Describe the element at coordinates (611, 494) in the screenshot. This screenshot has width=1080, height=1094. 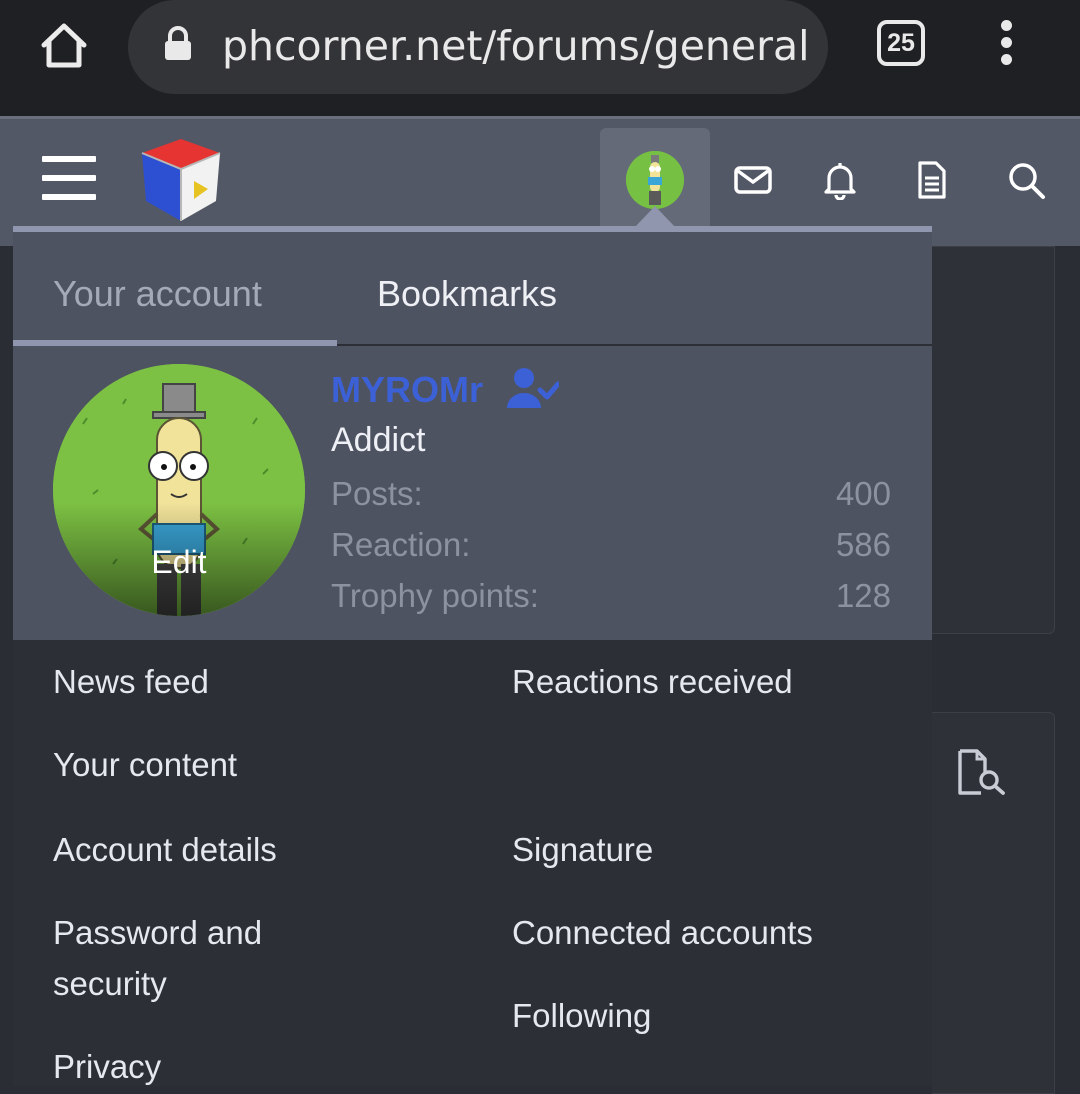
I see `stat-posts: Posts: 400` at that location.